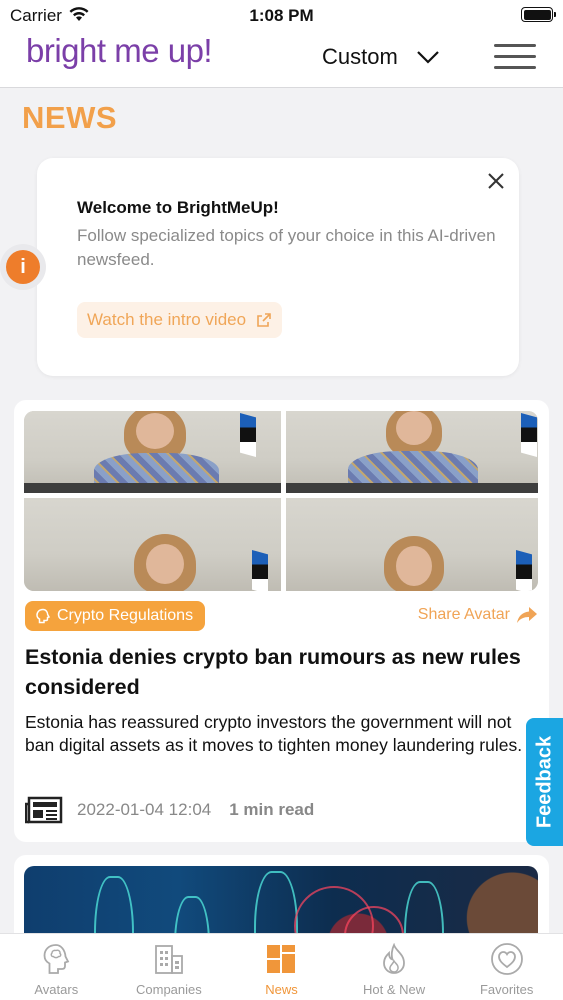  Describe the element at coordinates (281, 989) in the screenshot. I see `tab-news-label: News` at that location.